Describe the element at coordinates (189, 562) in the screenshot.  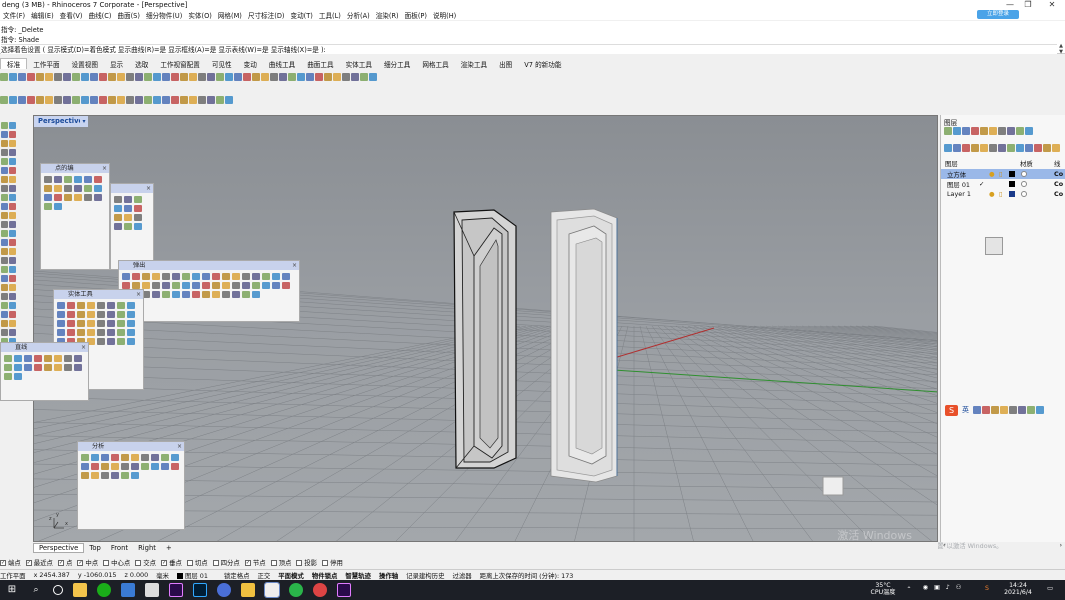
I see `osnap-checkbox` at that location.